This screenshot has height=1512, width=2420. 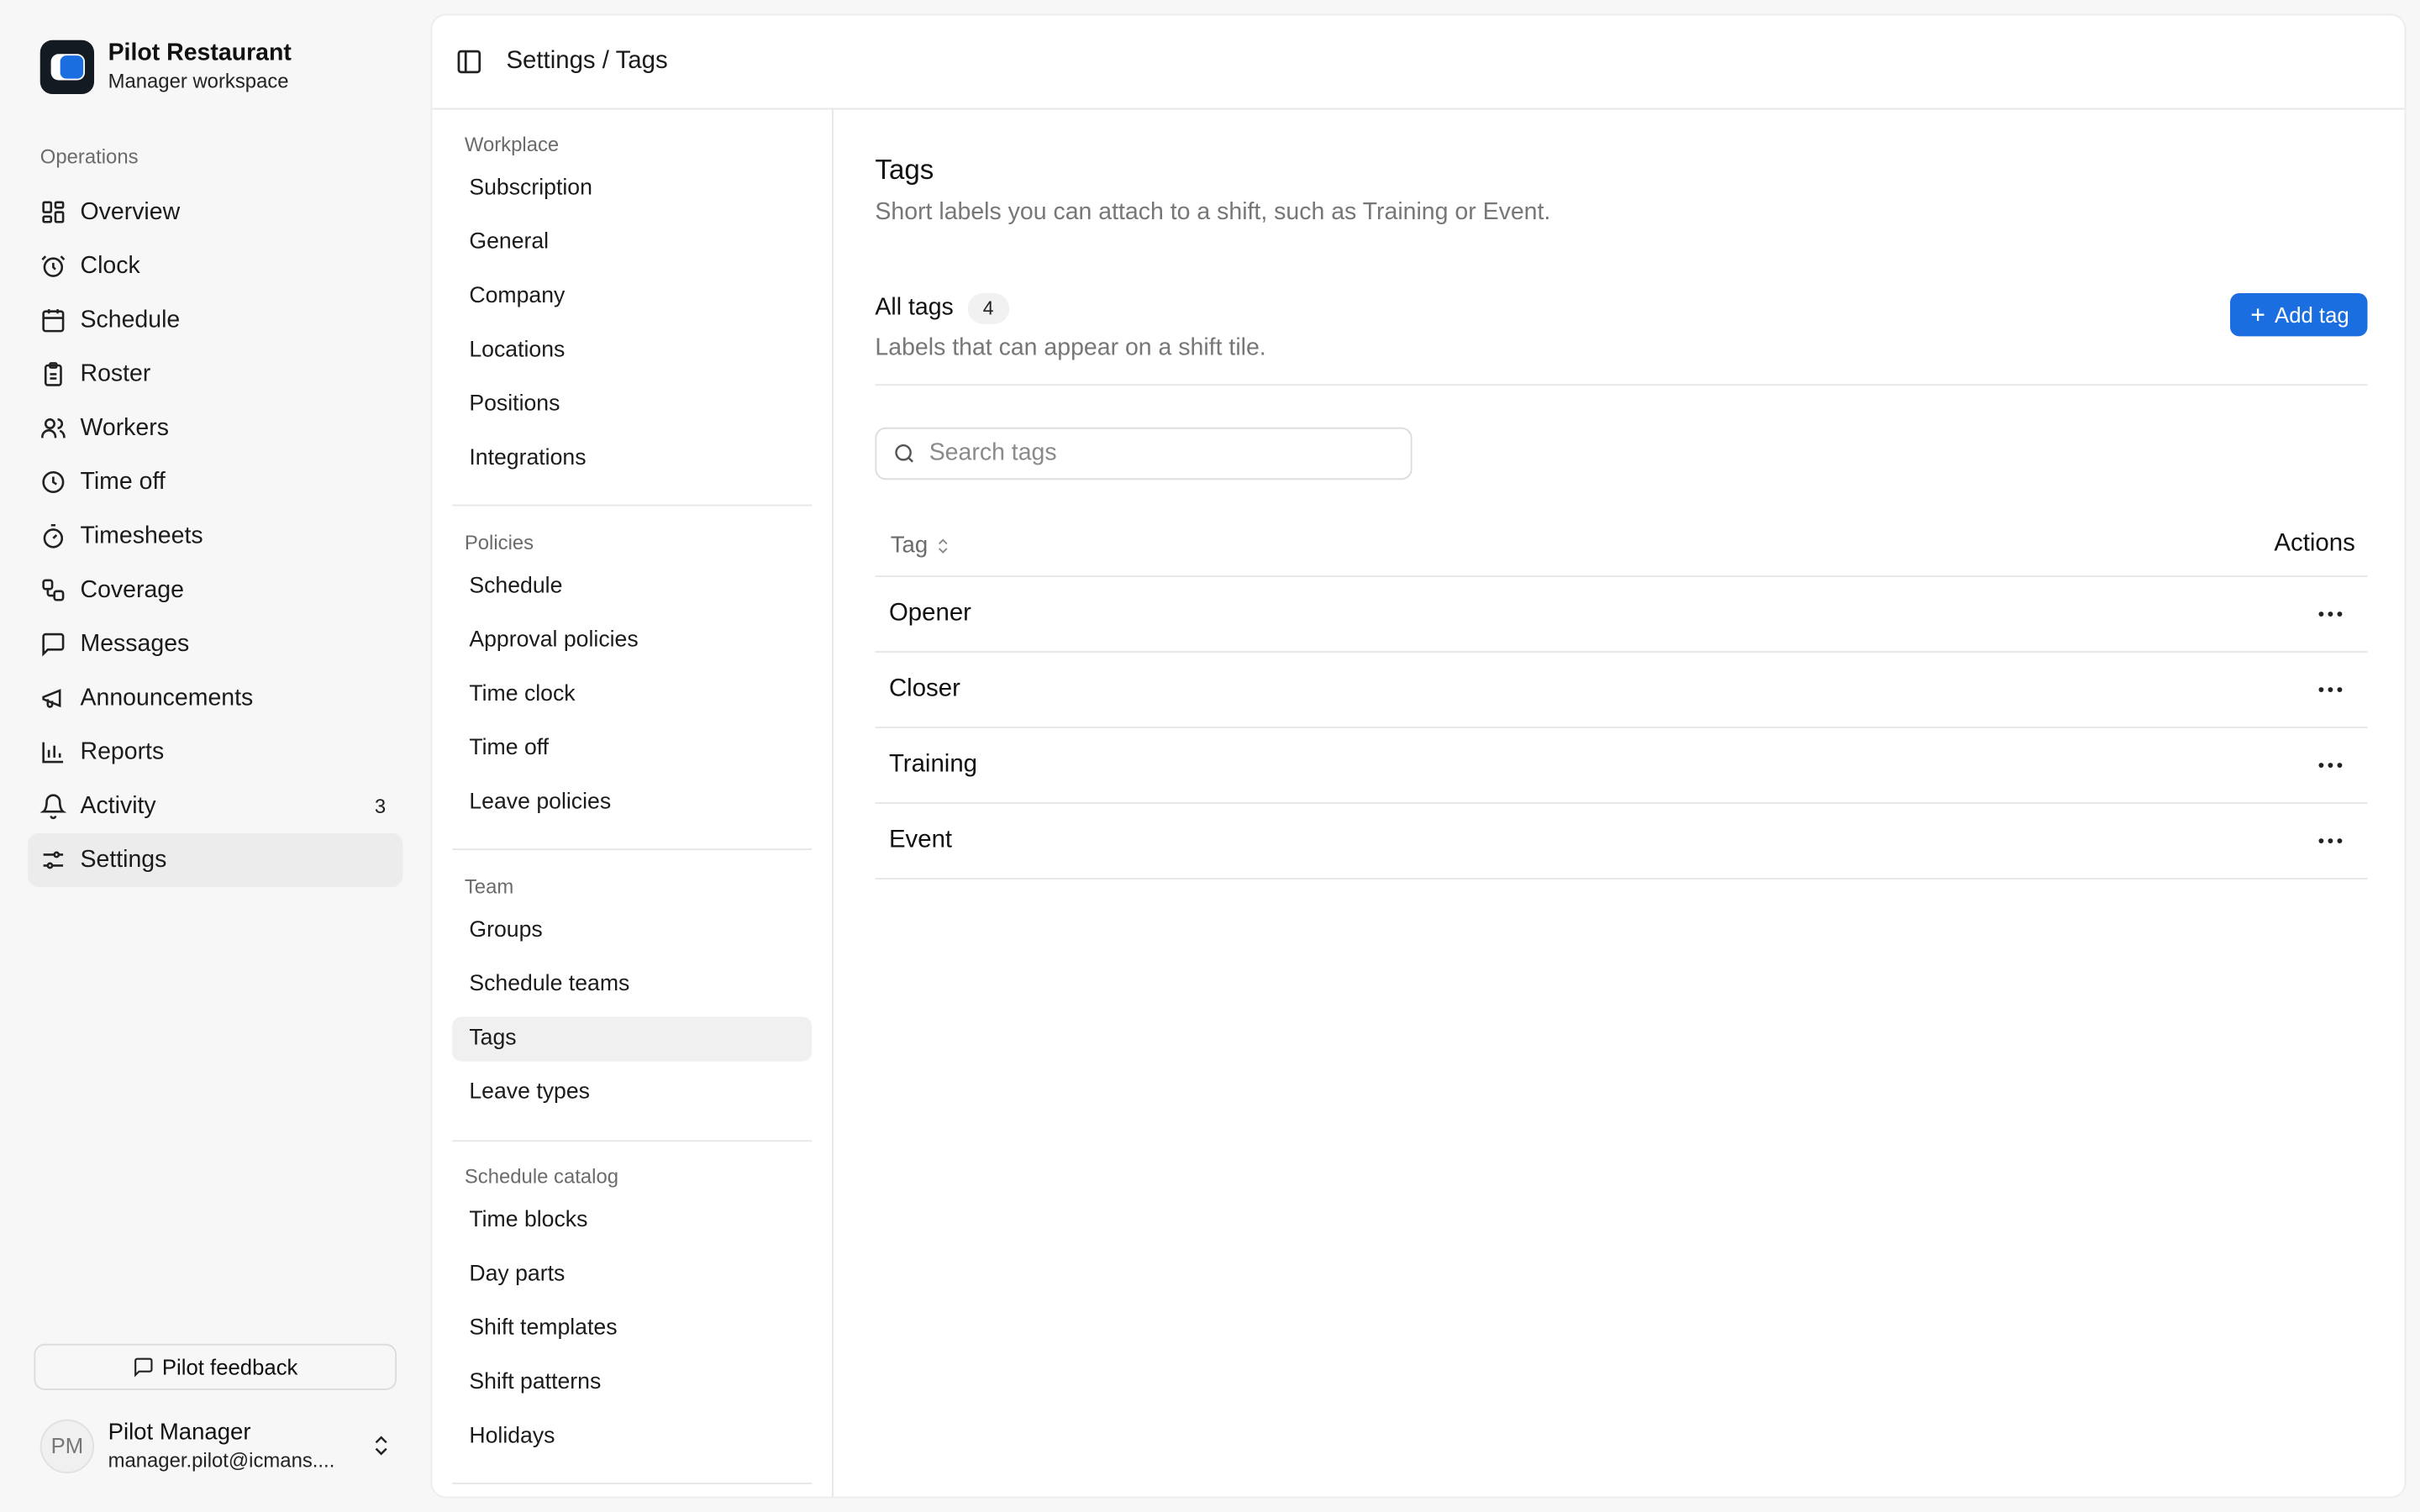 I want to click on feedback-button: Pilot feedback, so click(x=216, y=1366).